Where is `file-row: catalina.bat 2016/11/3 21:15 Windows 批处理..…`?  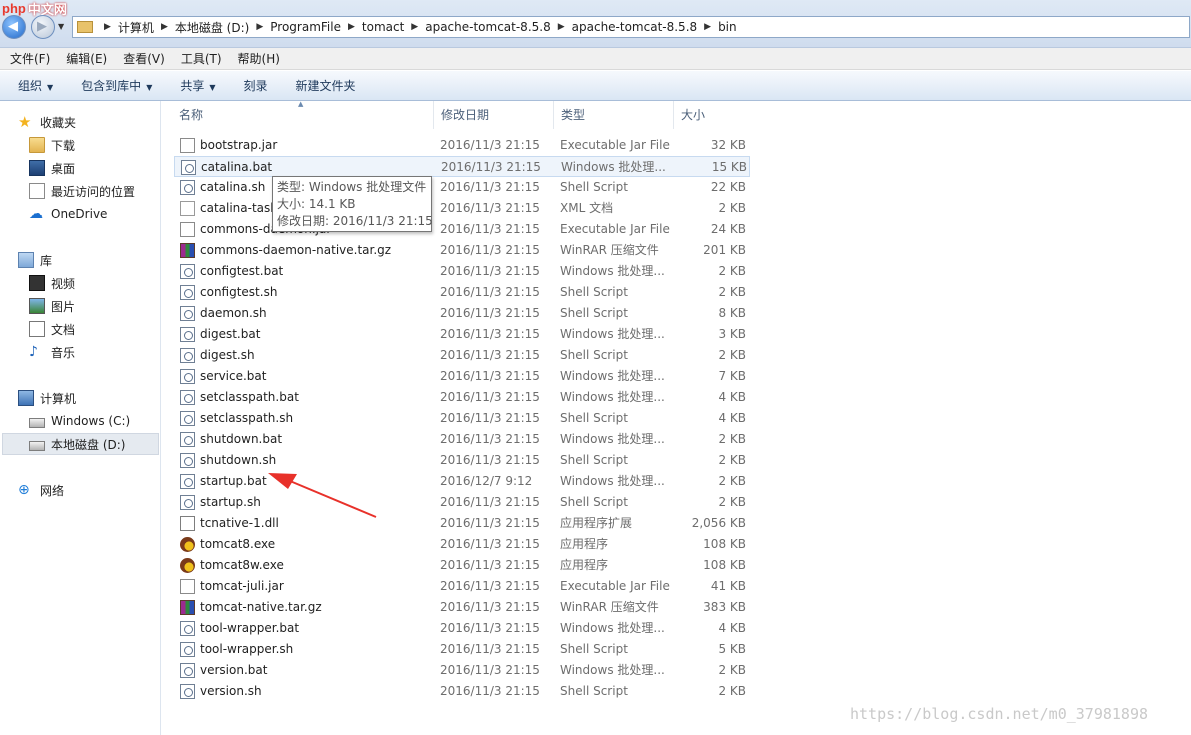 file-row: catalina.bat 2016/11/3 21:15 Windows 批处理..… is located at coordinates (462, 166).